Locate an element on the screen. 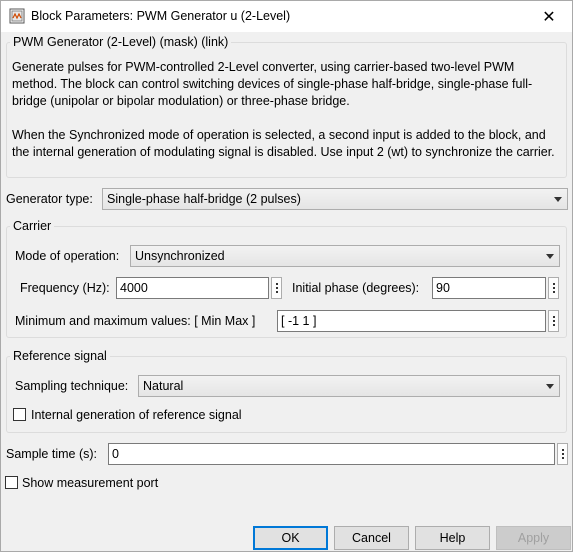  frequency-value: 4000 is located at coordinates (134, 288).